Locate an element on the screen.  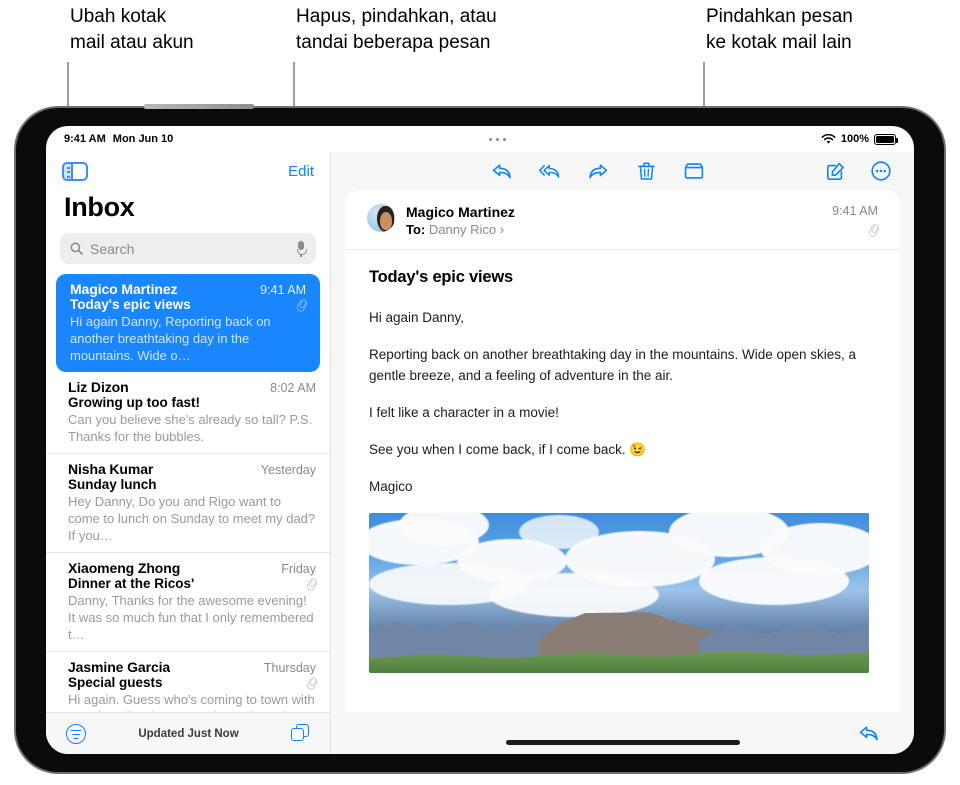
multitasking-control is located at coordinates (497, 139).